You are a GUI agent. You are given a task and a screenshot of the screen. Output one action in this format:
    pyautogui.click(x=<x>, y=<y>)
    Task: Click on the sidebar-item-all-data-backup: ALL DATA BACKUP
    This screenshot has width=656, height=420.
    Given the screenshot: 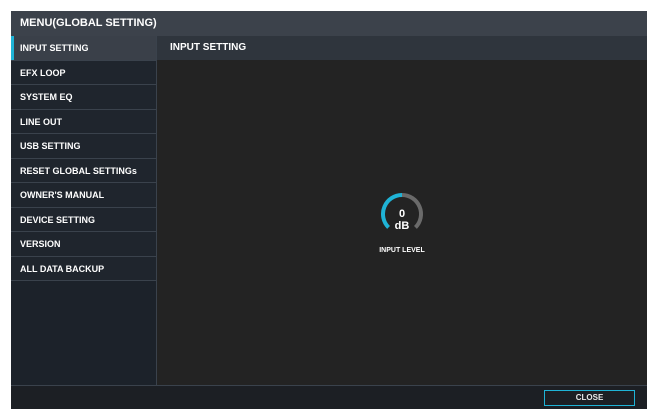 What is the action you would take?
    pyautogui.click(x=83, y=268)
    